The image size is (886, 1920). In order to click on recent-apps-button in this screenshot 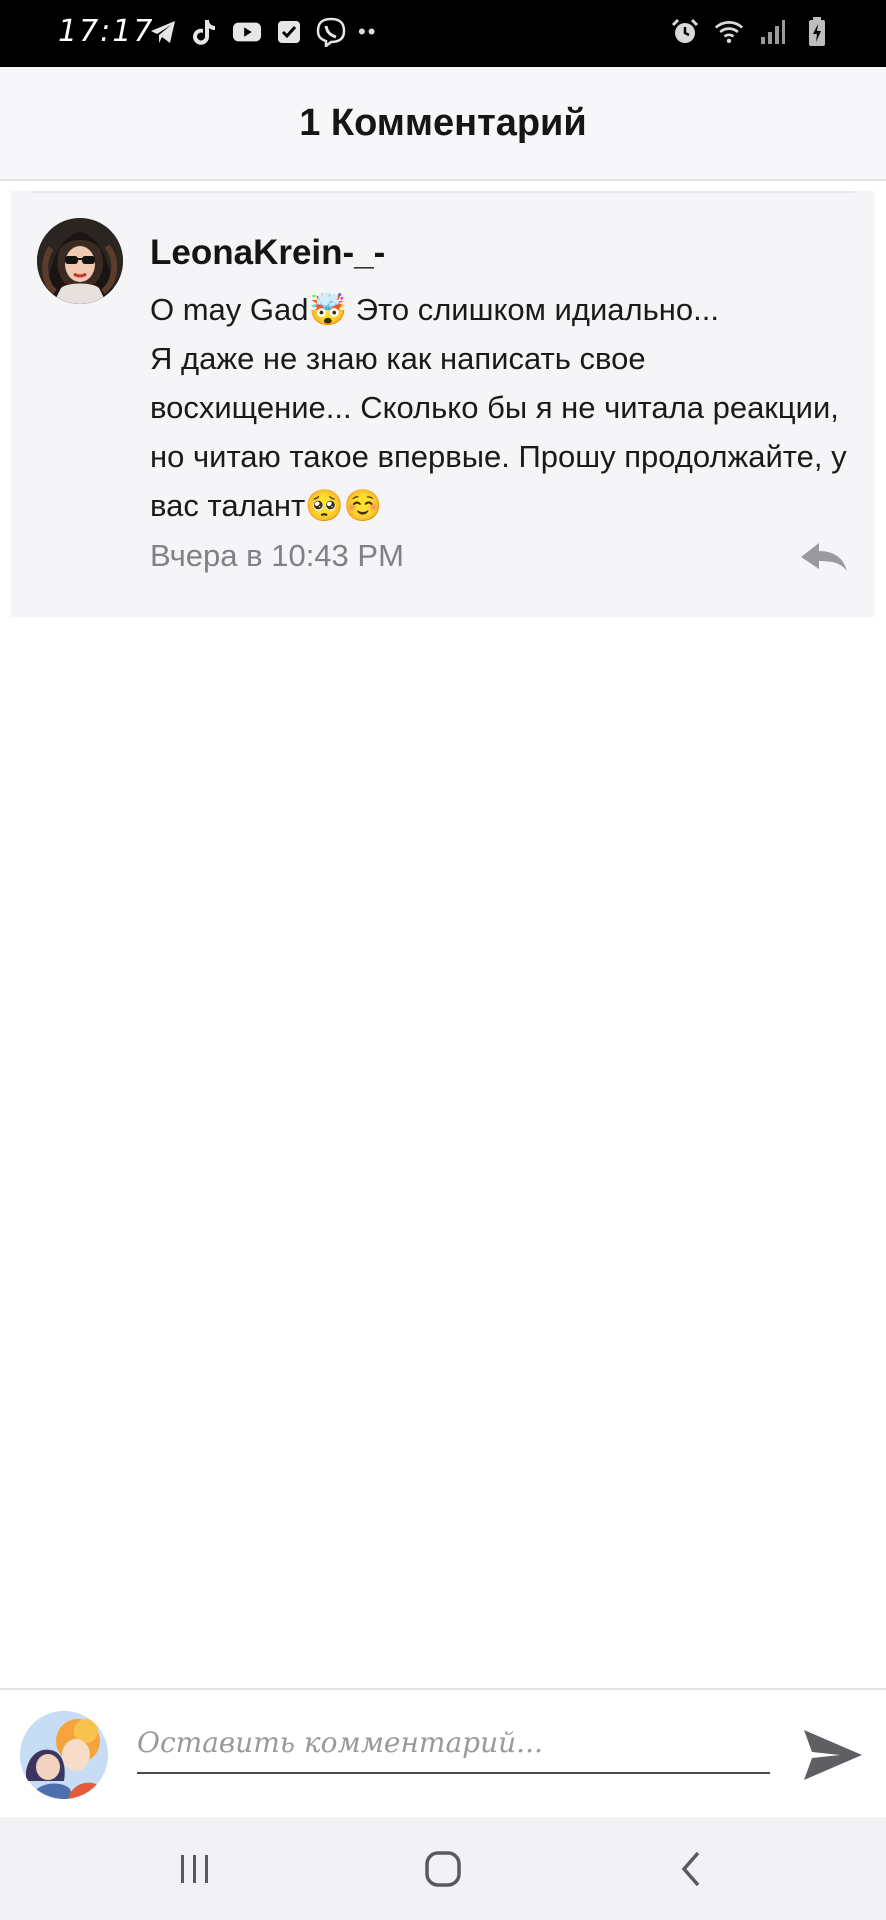, I will do `click(195, 1869)`.